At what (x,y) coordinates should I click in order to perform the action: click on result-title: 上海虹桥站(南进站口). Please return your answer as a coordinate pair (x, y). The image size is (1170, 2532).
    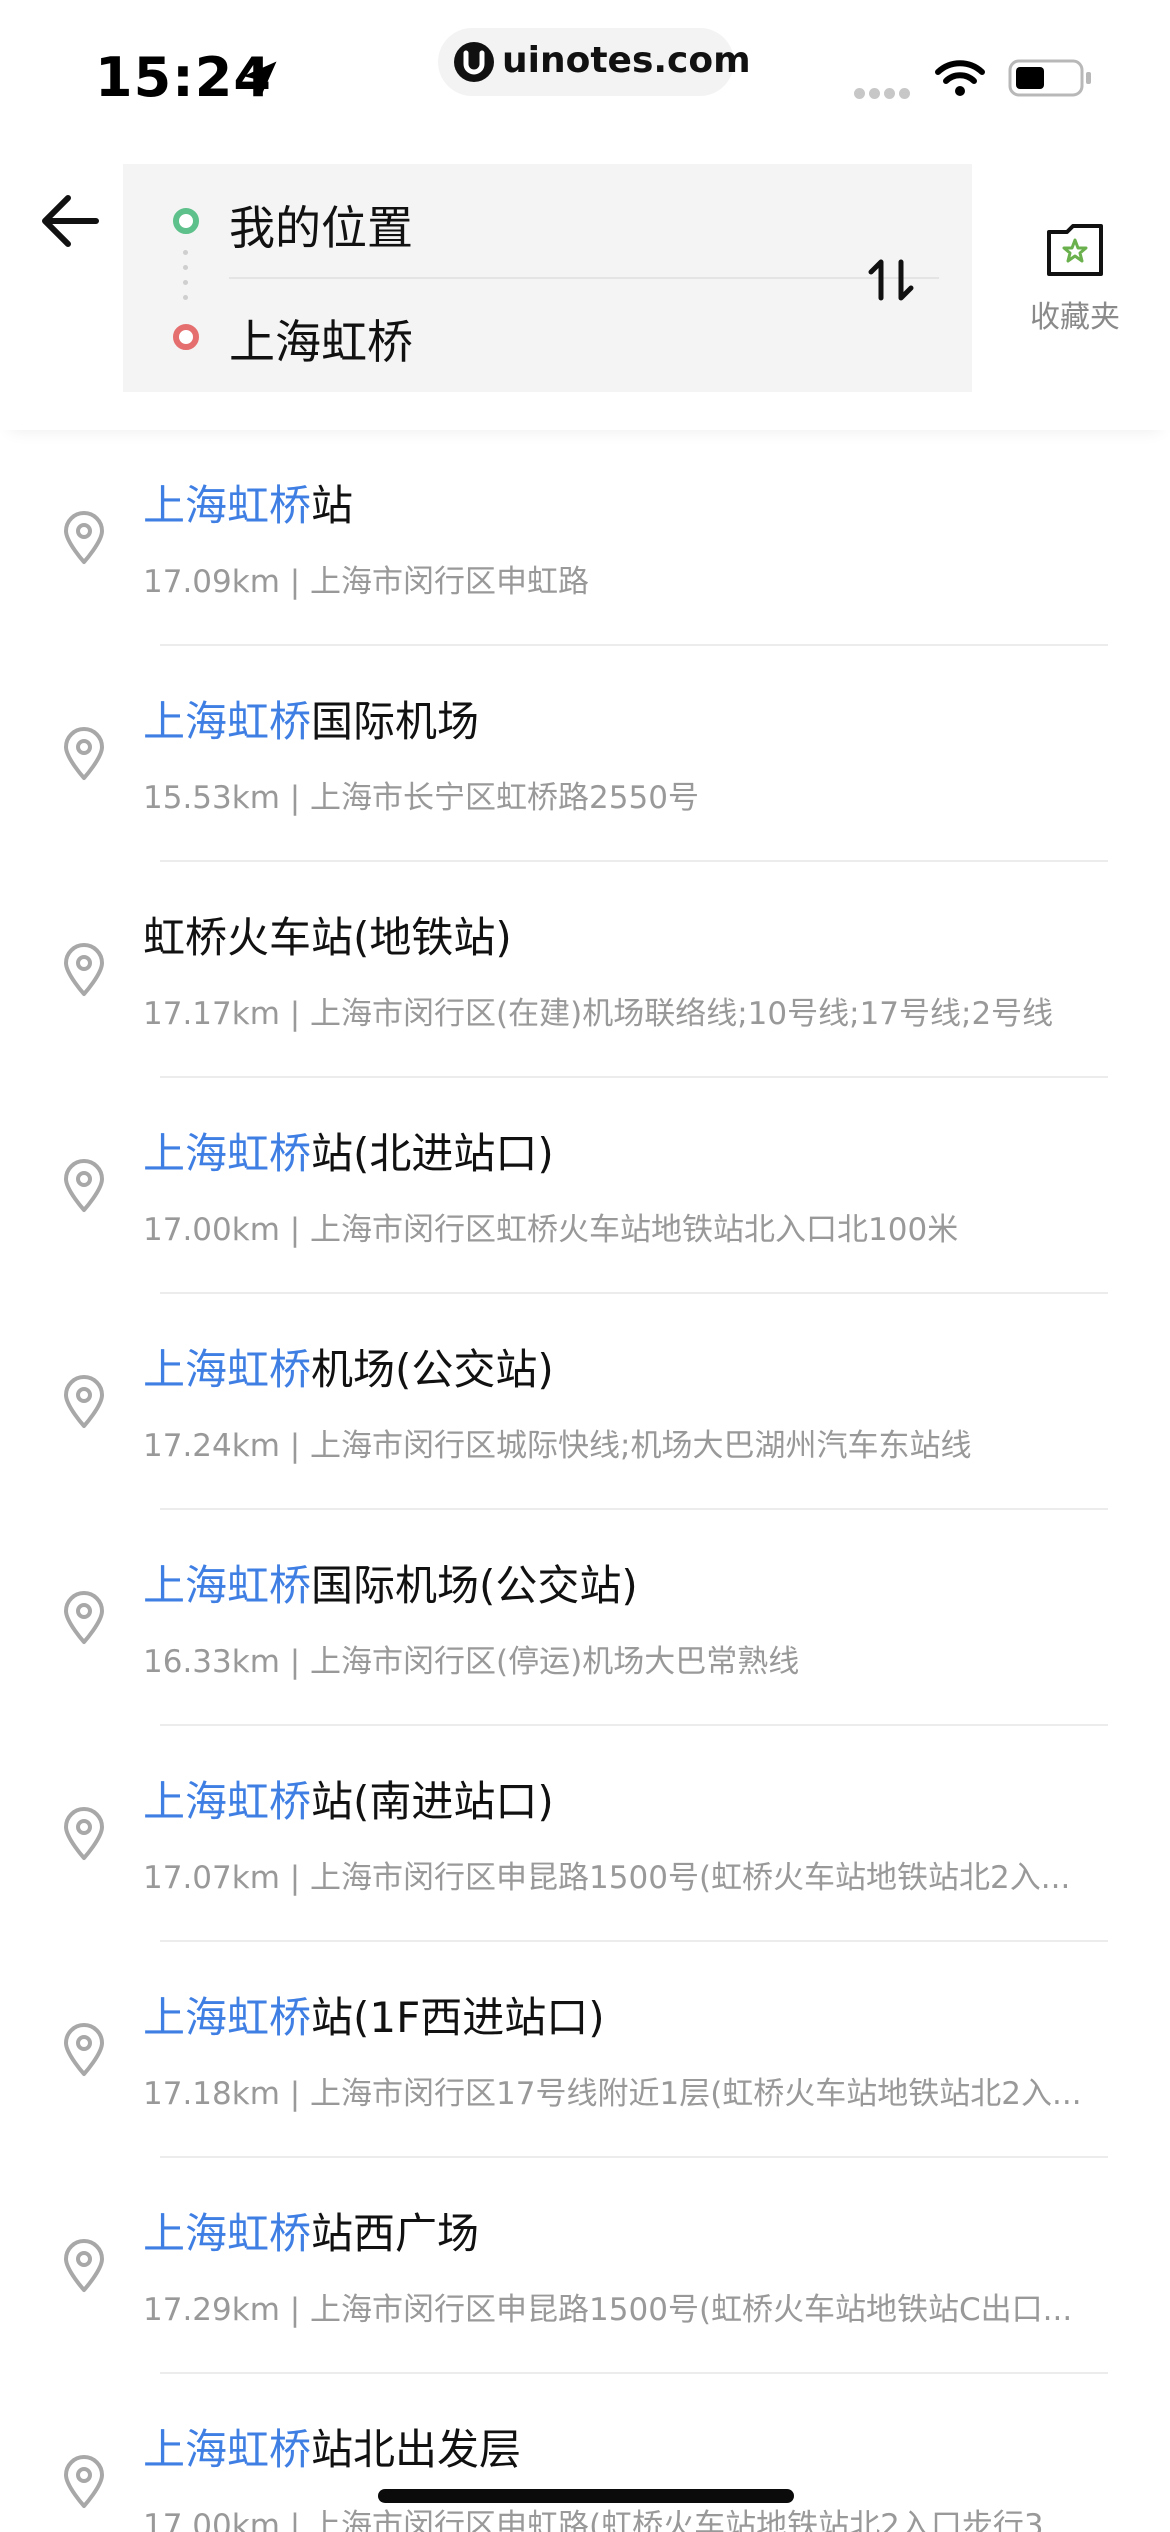
    Looking at the image, I should click on (348, 1798).